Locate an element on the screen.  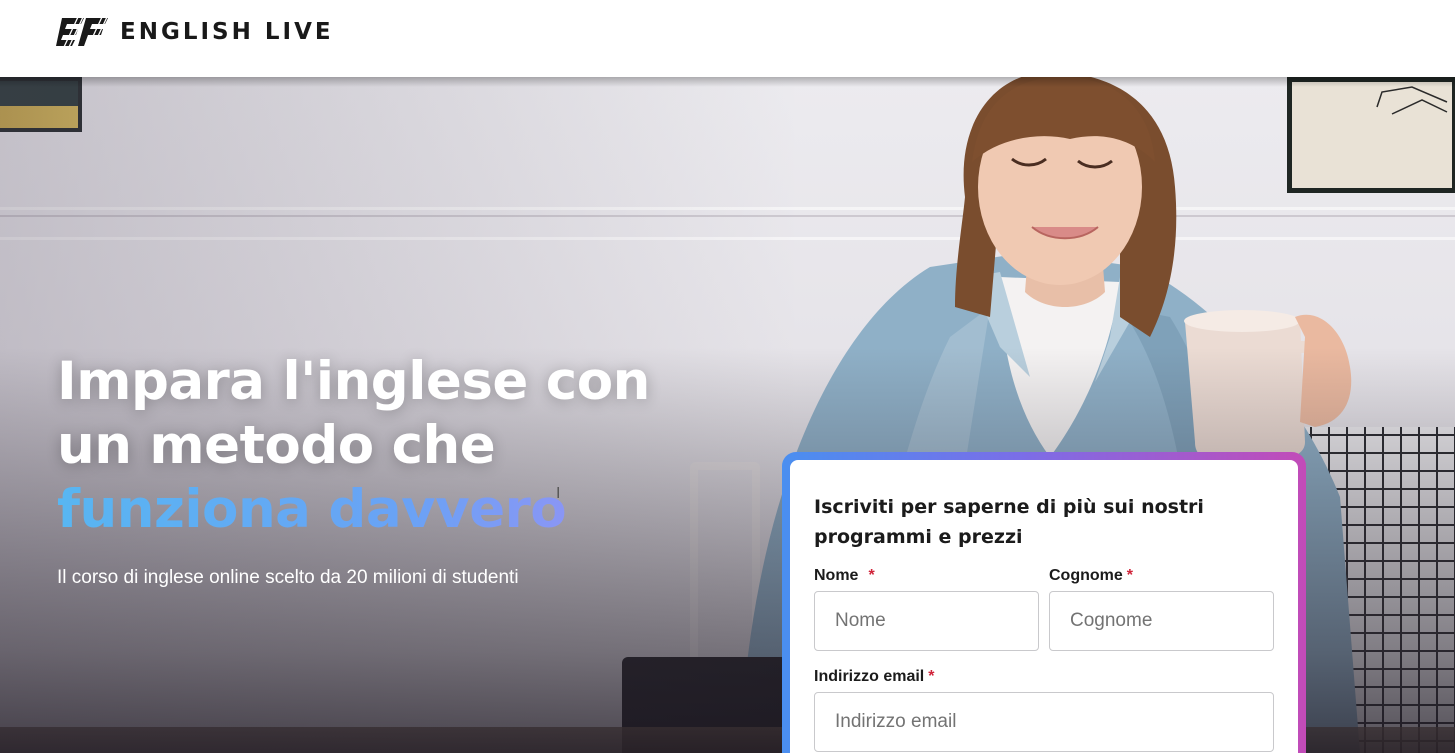
ef-english-live-logo: ENGLISH LIVE is located at coordinates (195, 32).